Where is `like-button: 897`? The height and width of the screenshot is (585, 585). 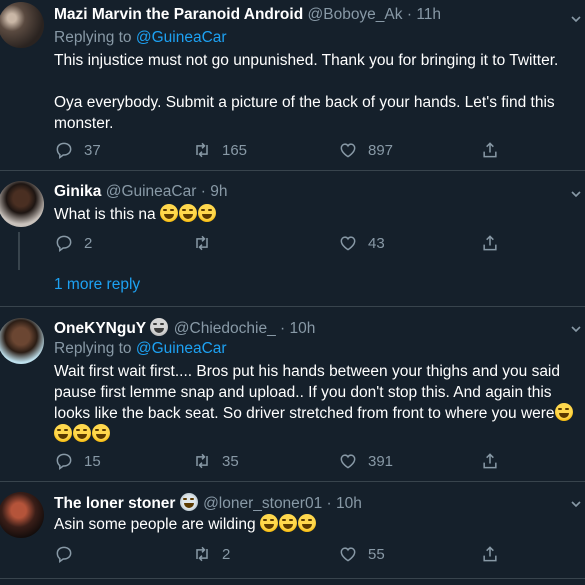
like-button: 897 is located at coordinates (365, 150).